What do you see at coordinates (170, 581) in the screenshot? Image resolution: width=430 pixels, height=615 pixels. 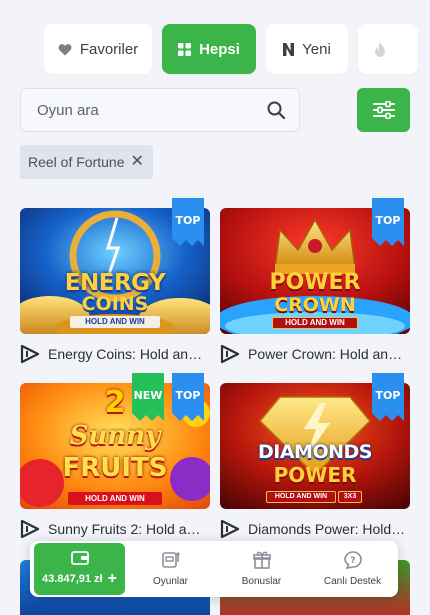 I see `nav-label: Oyunlar` at bounding box center [170, 581].